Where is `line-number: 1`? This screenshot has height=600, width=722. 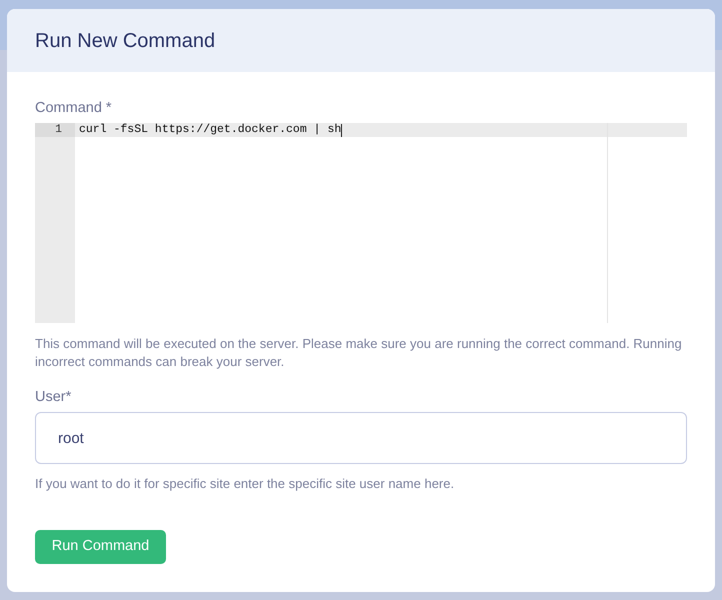 line-number: 1 is located at coordinates (55, 130).